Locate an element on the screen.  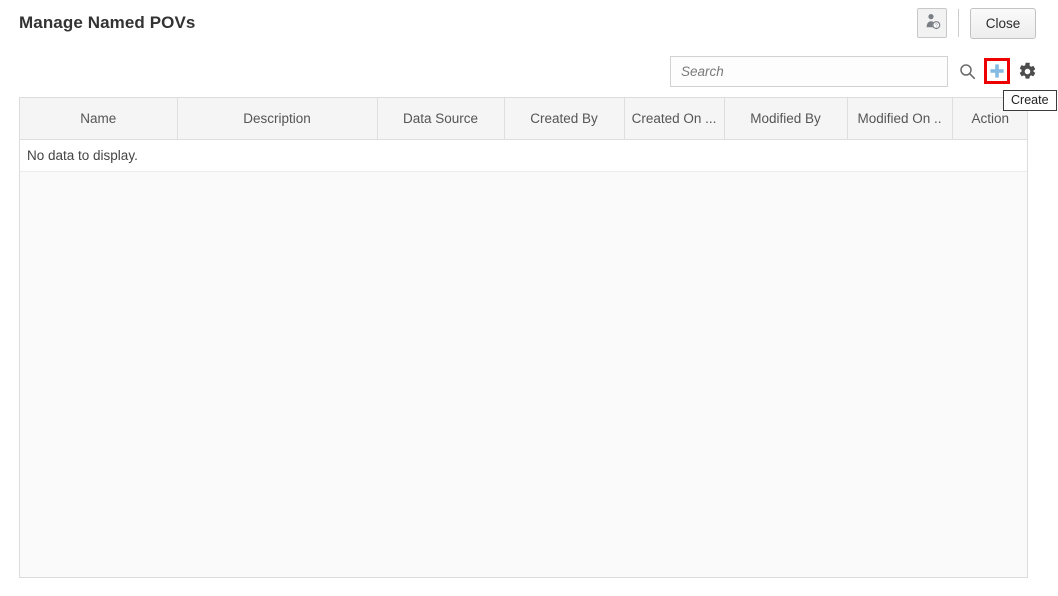
search-box is located at coordinates (809, 71).